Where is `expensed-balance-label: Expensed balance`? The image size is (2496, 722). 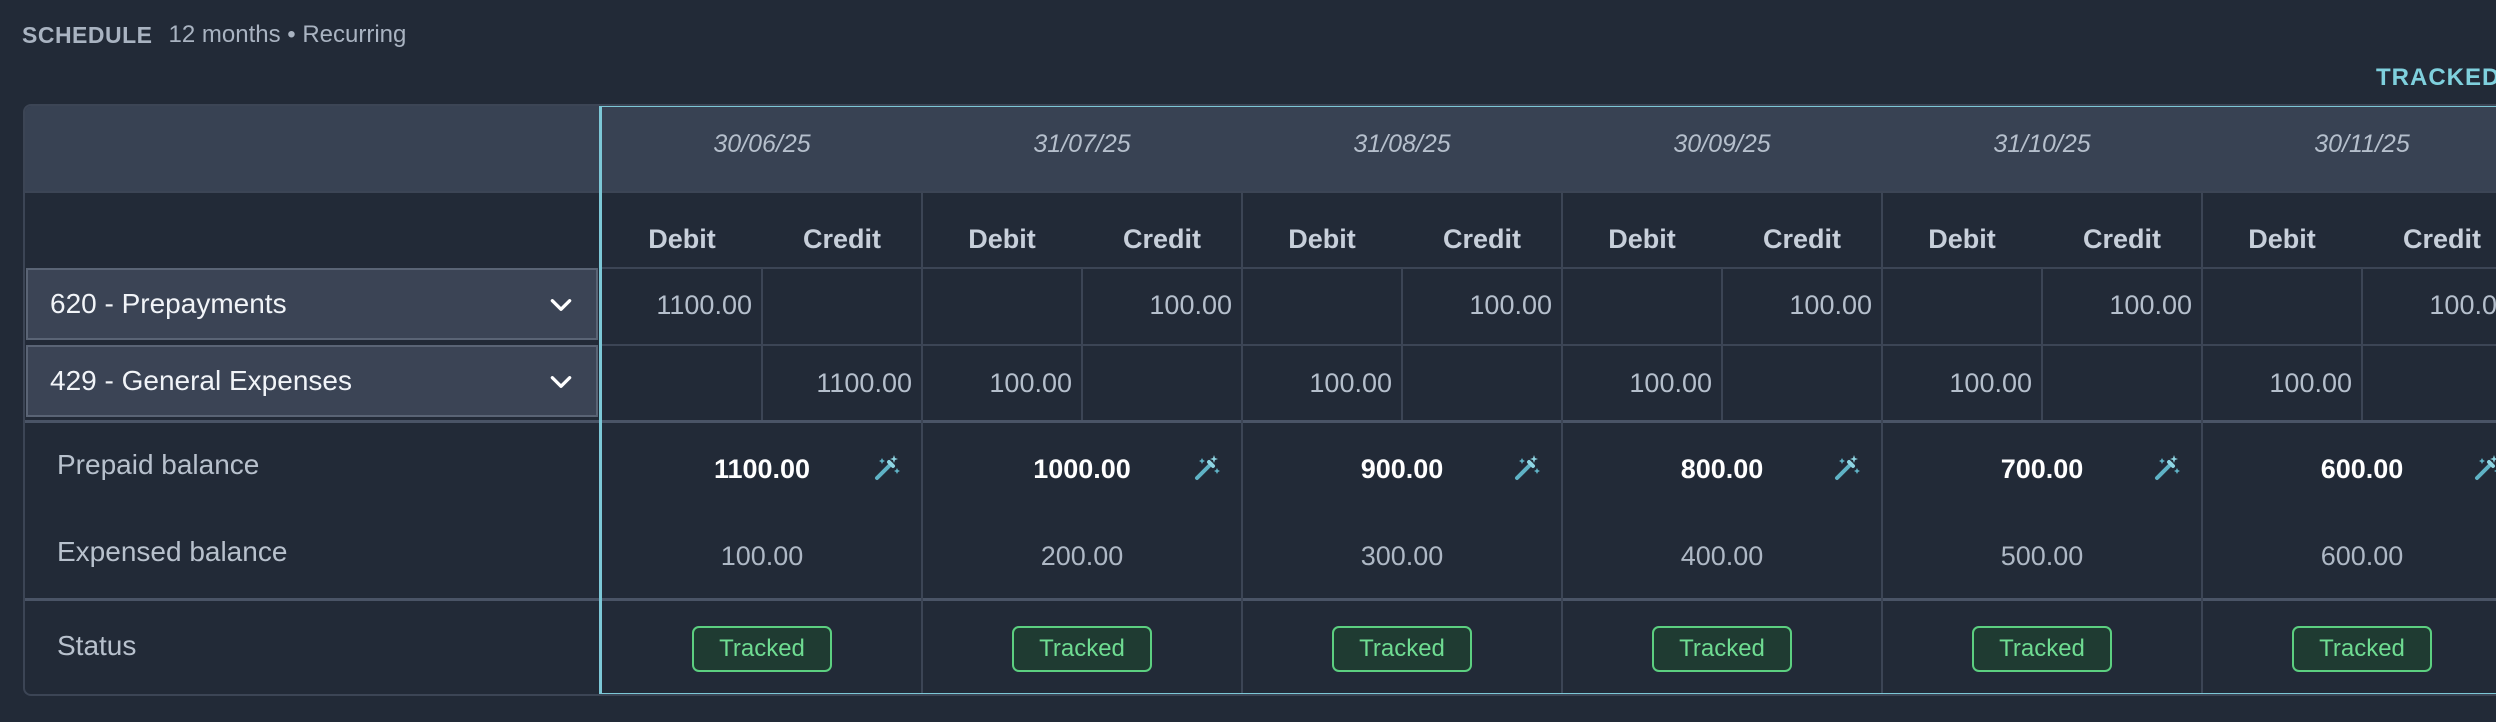
expensed-balance-label: Expensed balance is located at coordinates (172, 551).